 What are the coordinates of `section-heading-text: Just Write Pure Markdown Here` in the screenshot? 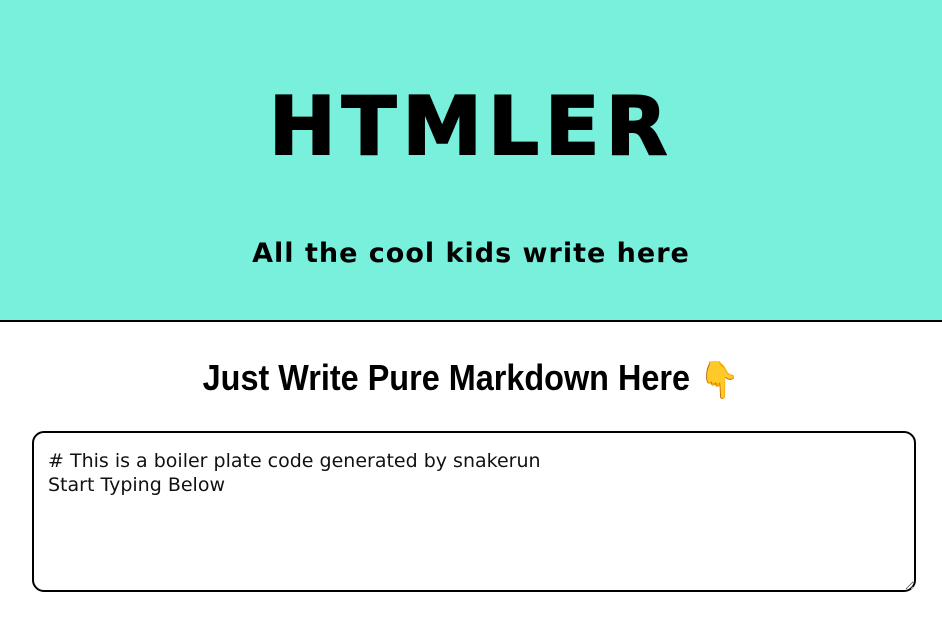 It's located at (446, 377).